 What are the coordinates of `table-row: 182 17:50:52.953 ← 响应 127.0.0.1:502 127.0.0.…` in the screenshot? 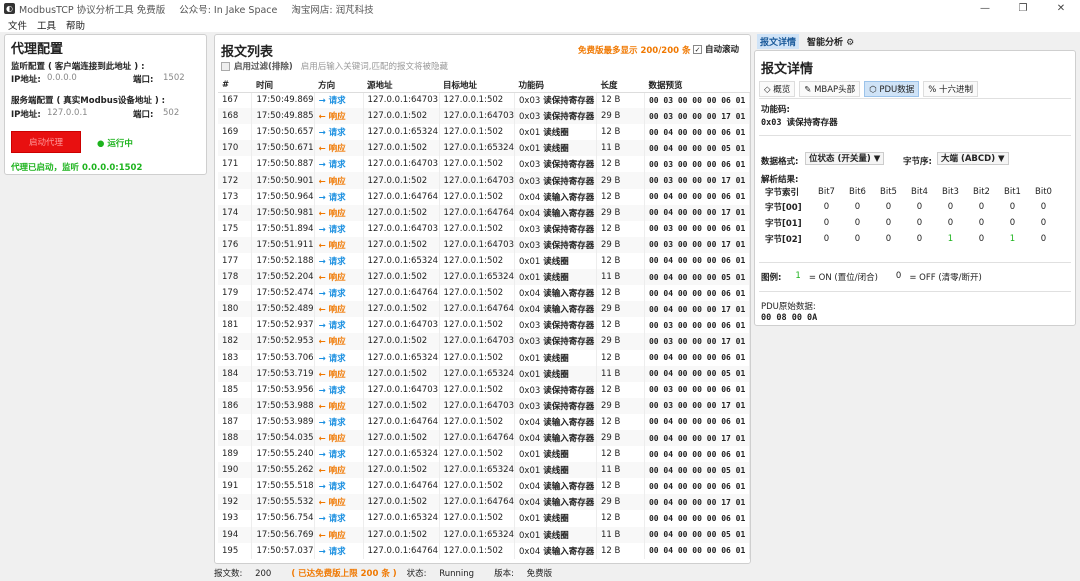 It's located at (484, 341).